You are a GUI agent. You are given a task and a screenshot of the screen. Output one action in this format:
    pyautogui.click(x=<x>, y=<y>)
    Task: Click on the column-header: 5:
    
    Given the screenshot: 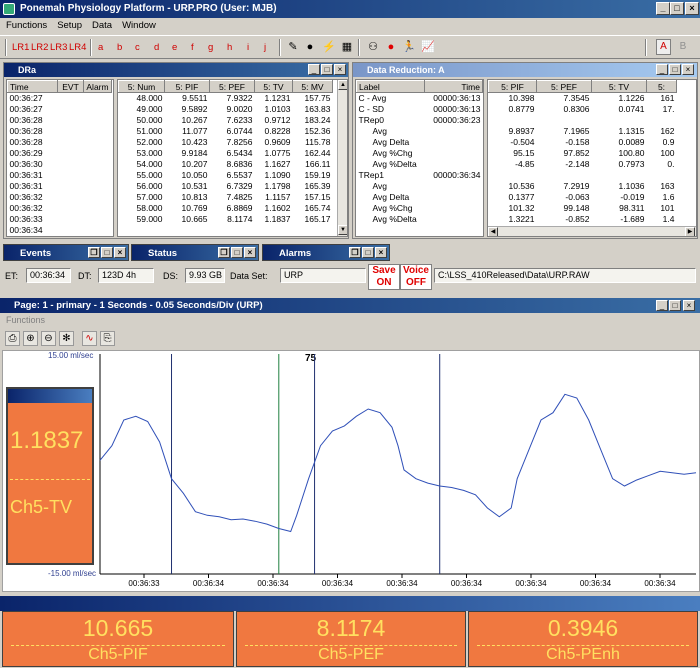 What is the action you would take?
    pyautogui.click(x=661, y=86)
    